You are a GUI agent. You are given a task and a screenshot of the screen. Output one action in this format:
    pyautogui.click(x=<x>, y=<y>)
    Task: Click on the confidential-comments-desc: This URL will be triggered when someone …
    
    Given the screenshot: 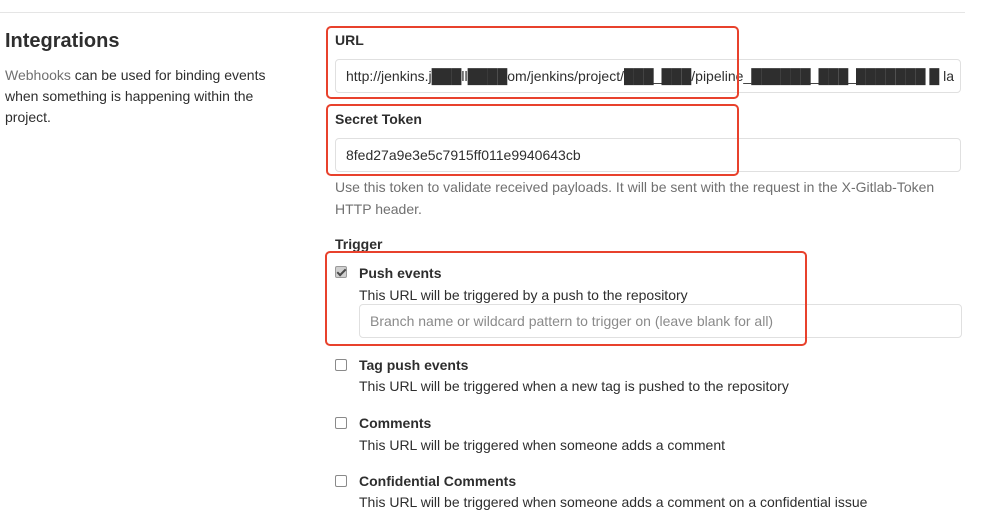 What is the action you would take?
    pyautogui.click(x=613, y=502)
    